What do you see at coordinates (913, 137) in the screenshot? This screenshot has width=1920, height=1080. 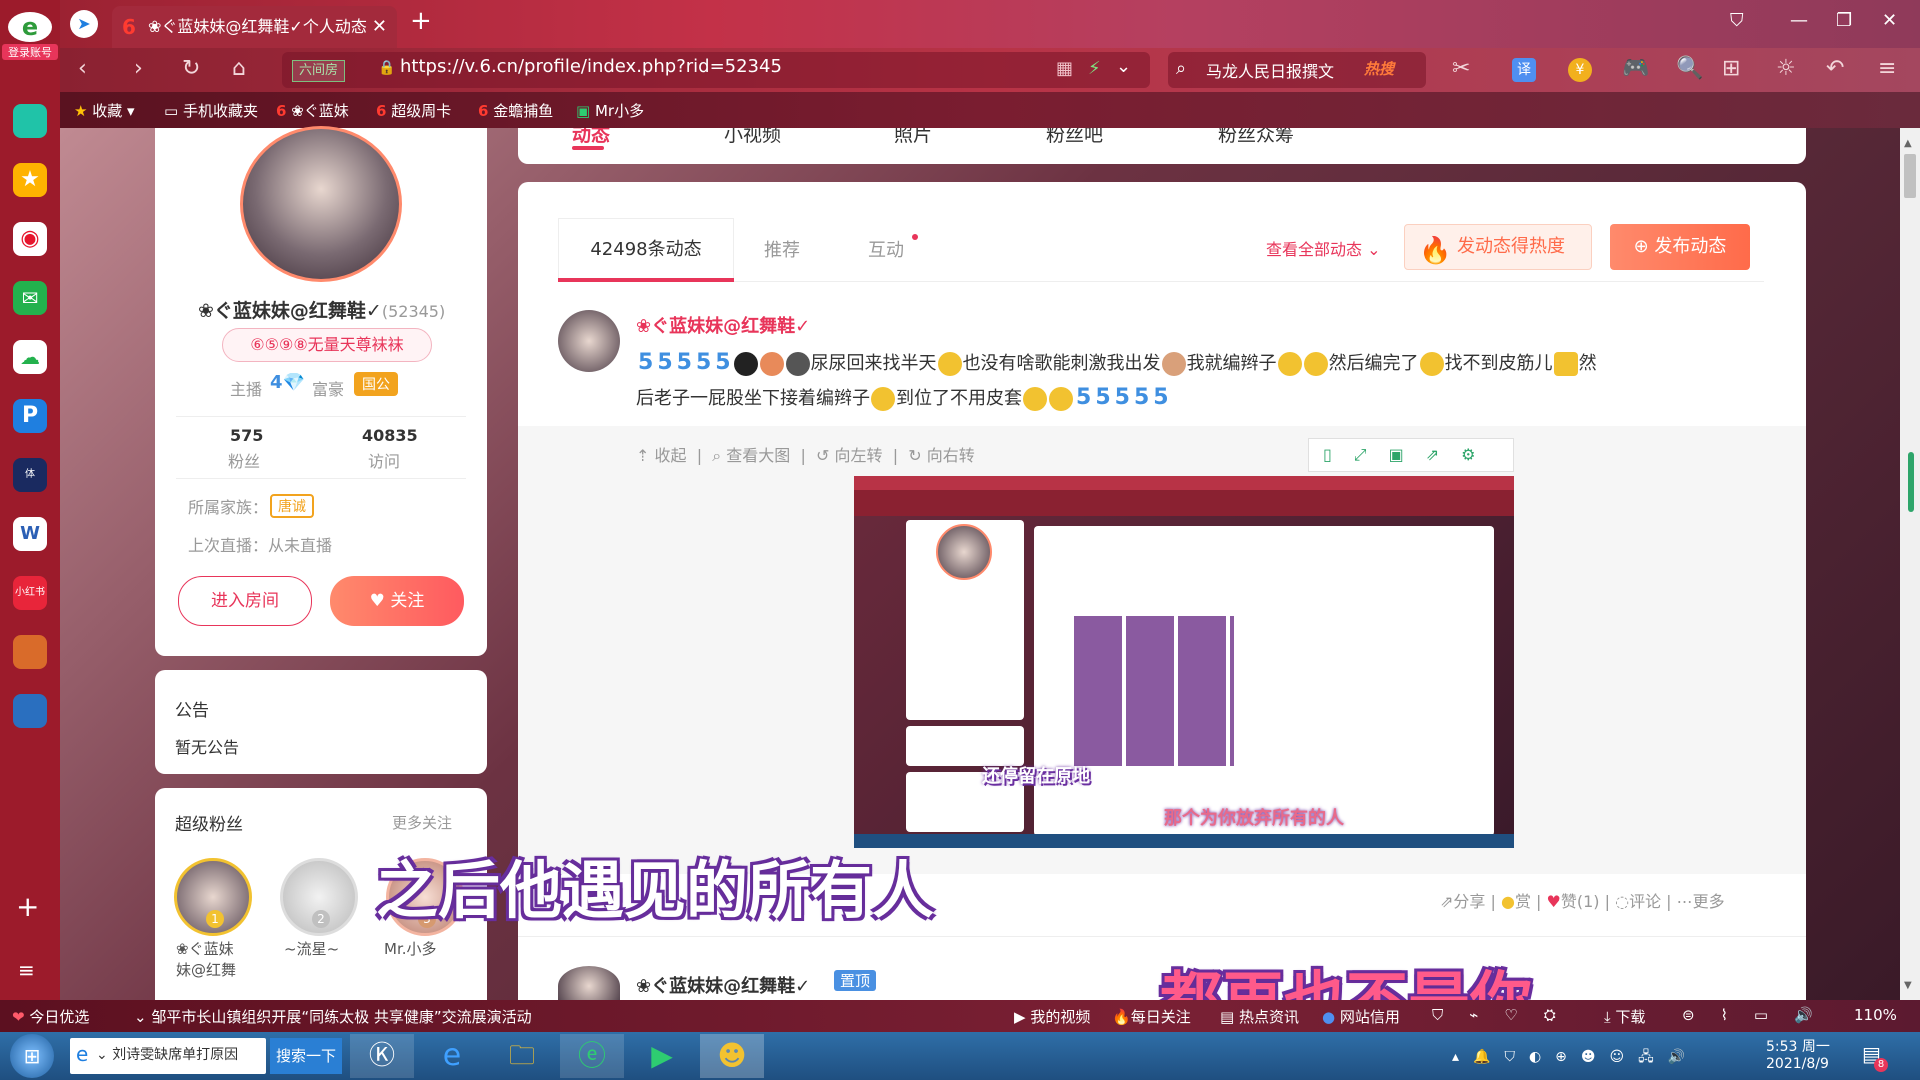 I see `nav-tab-photos: 照片` at bounding box center [913, 137].